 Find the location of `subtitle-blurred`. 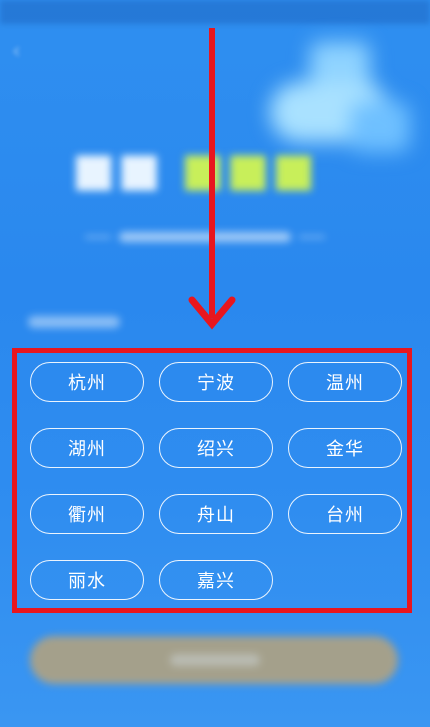

subtitle-blurred is located at coordinates (205, 237).